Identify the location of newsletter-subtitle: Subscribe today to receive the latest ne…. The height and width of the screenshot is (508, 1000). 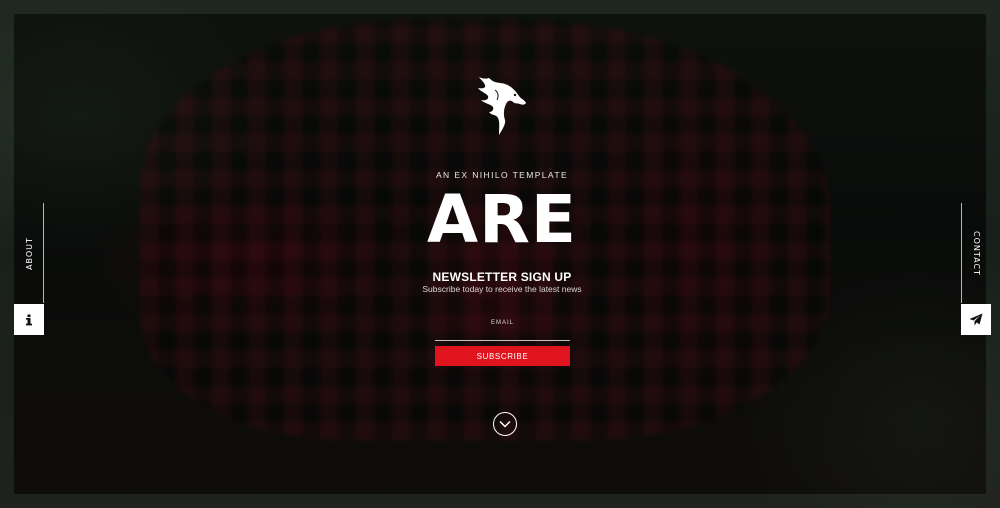
(502, 289).